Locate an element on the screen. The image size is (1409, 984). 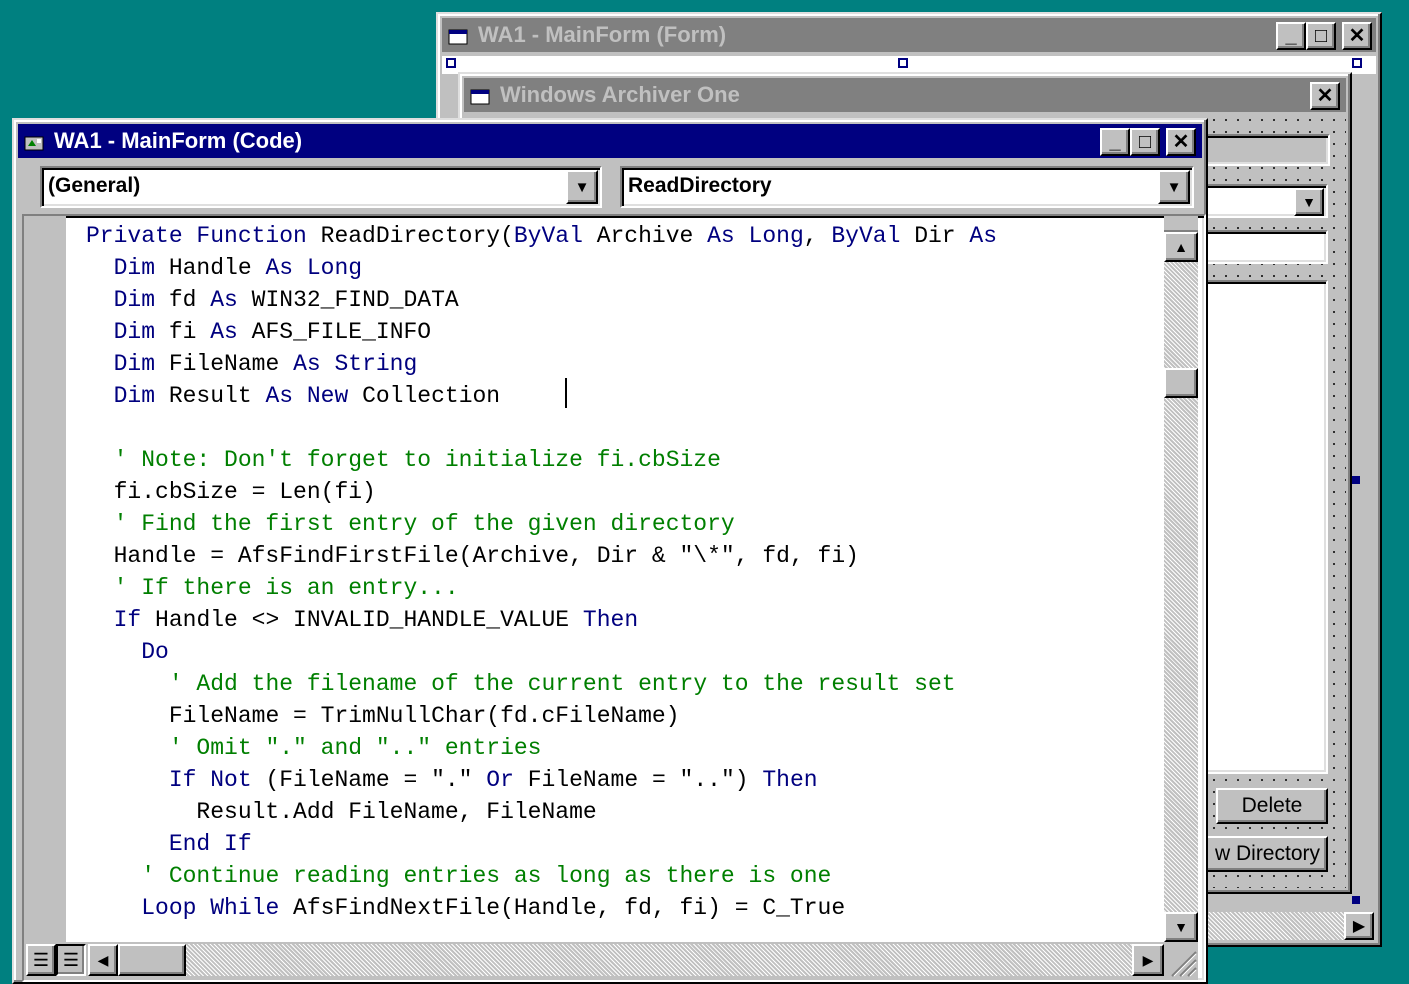
vertical-scroll-thumb is located at coordinates (1181, 383).